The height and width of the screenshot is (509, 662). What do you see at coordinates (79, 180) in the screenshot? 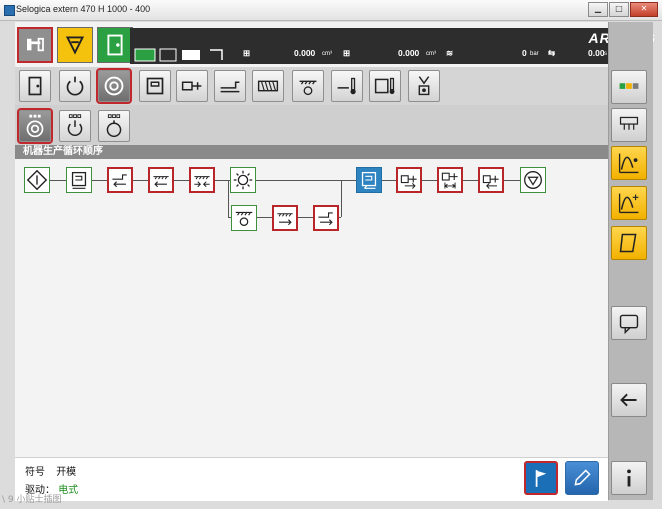
I see `mold-close-node` at bounding box center [79, 180].